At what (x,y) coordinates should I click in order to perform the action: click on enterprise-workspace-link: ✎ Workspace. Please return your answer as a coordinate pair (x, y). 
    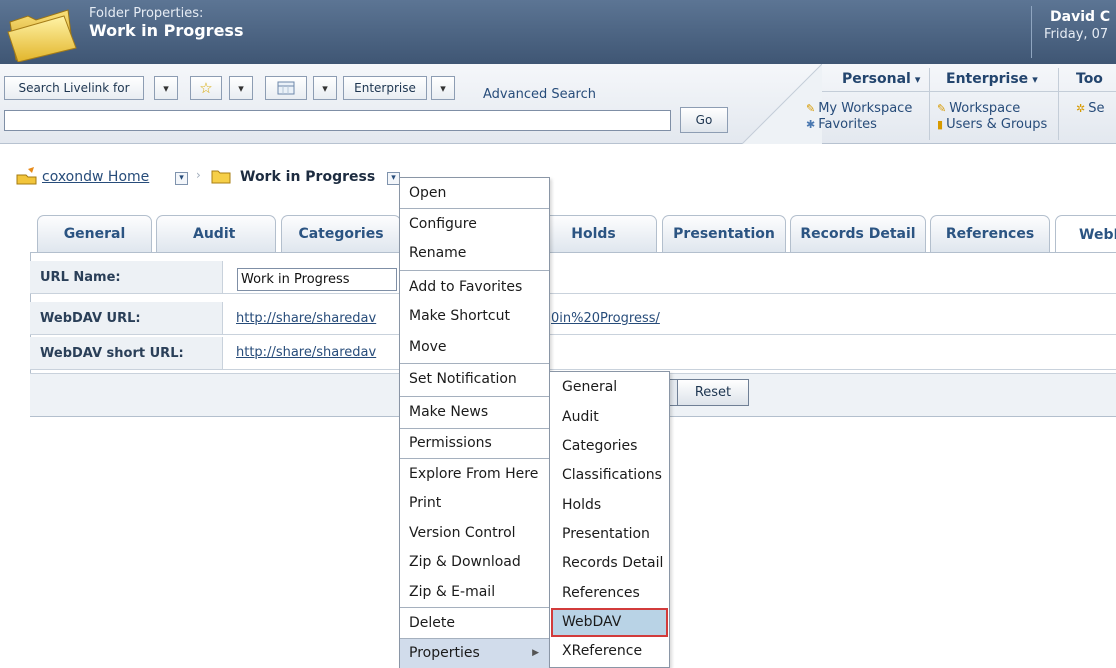
    Looking at the image, I should click on (978, 108).